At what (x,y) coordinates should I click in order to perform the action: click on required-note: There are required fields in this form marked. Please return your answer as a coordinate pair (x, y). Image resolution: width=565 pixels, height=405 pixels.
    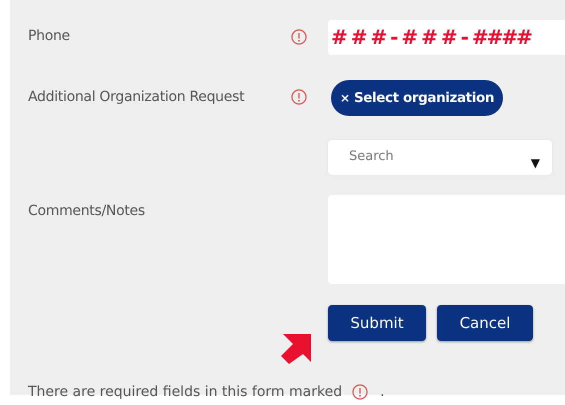
    Looking at the image, I should click on (185, 392).